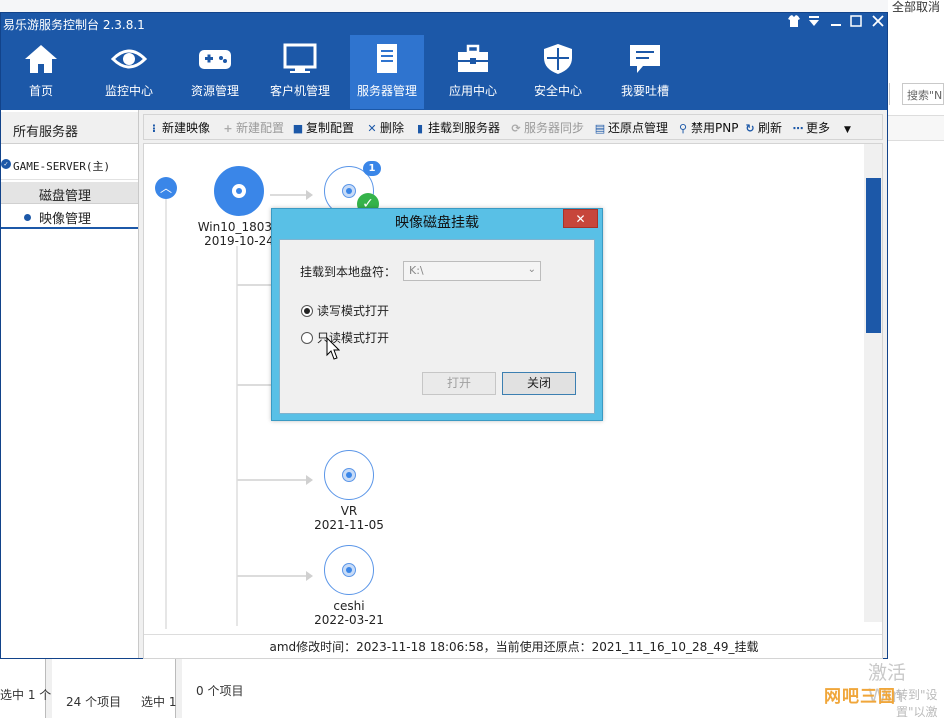 This screenshot has height=718, width=944. I want to click on new-config-button: + 新建配置, so click(253, 128).